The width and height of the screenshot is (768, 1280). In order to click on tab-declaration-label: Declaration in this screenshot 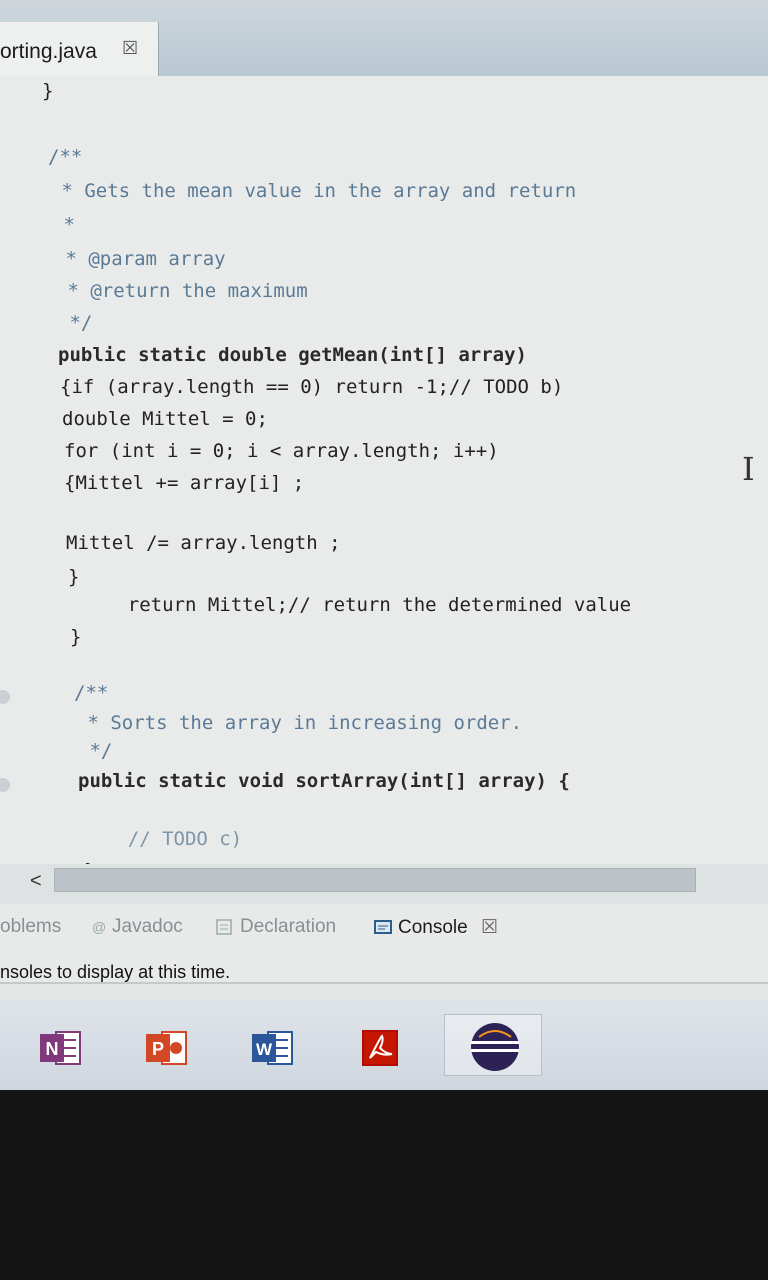, I will do `click(288, 926)`.